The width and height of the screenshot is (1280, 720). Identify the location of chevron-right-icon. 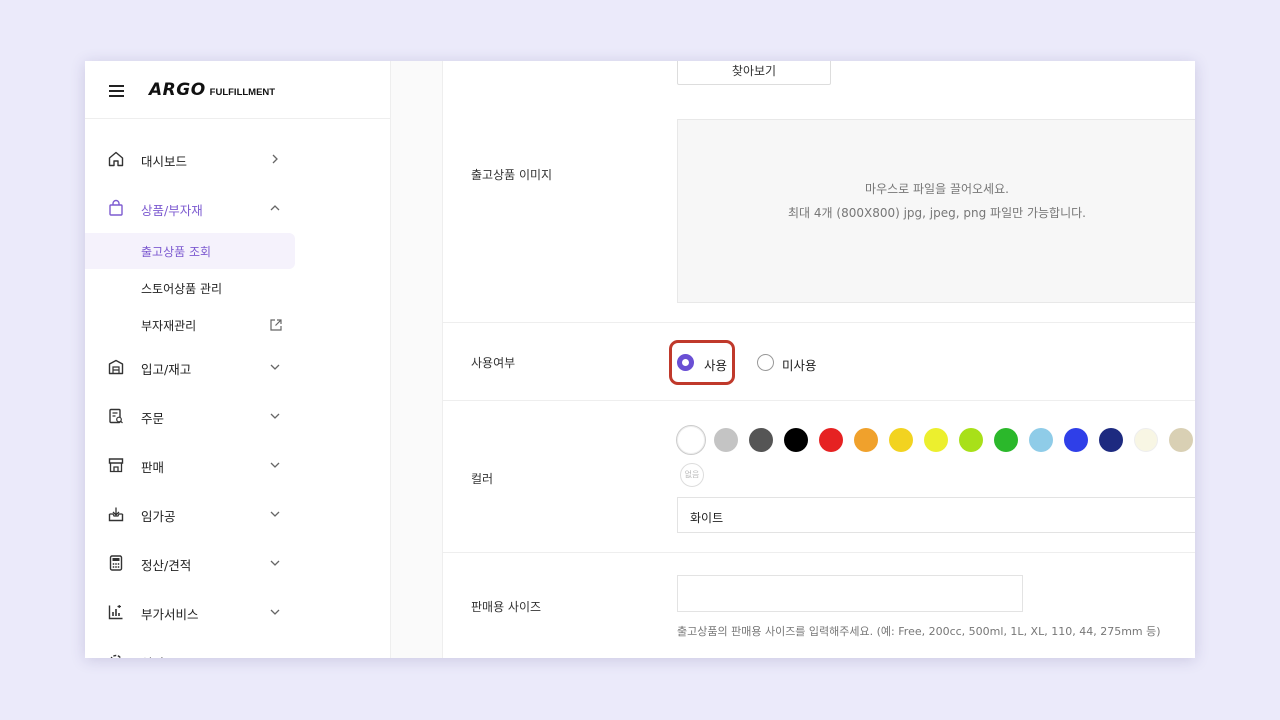
(275, 159).